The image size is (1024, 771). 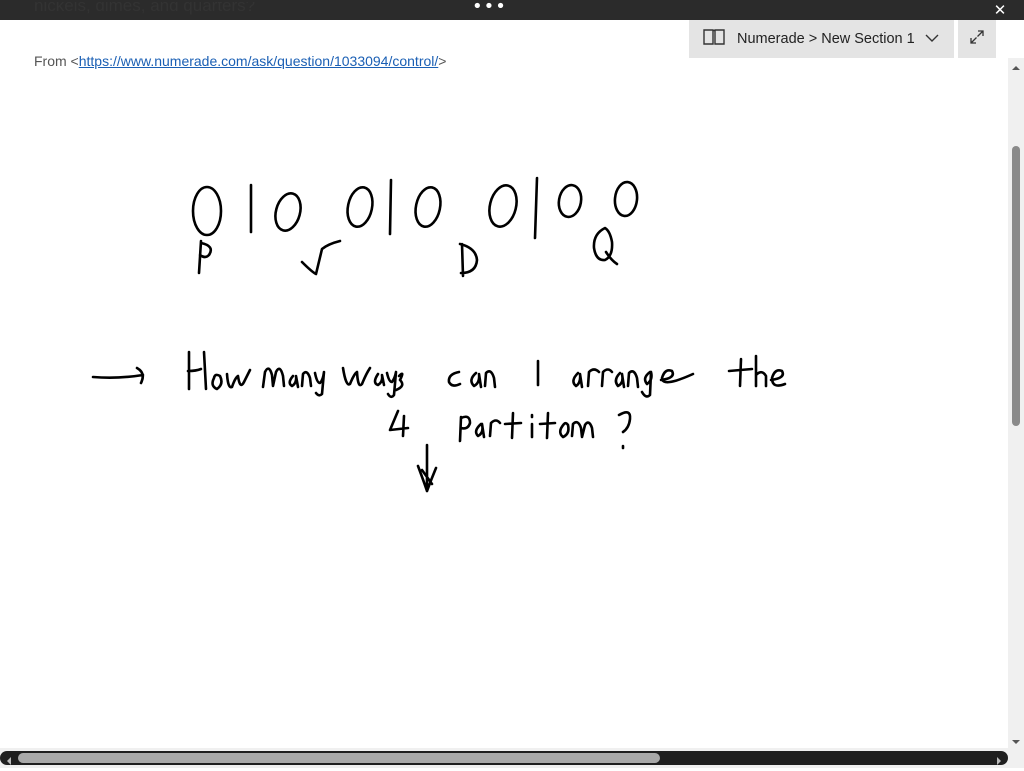 What do you see at coordinates (1016, 739) in the screenshot?
I see `scroll-down-icon` at bounding box center [1016, 739].